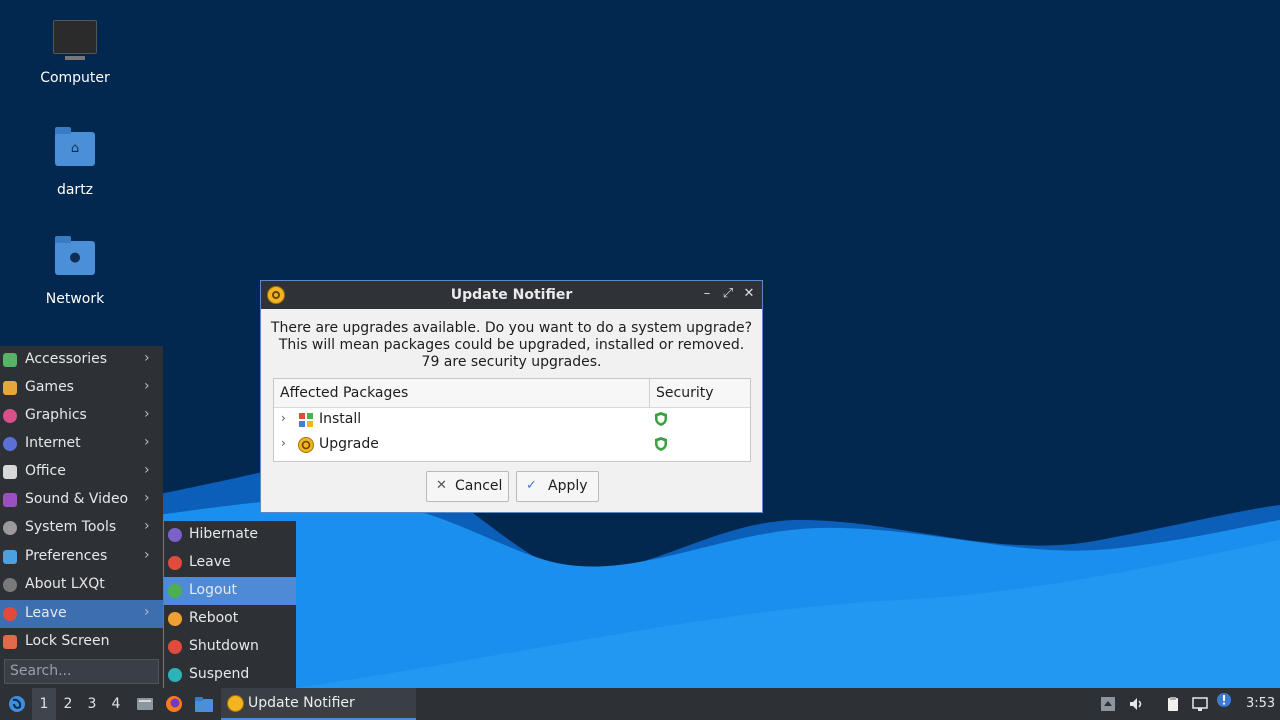 The image size is (1280, 720). I want to click on checkmark-icon: ✓, so click(531, 485).